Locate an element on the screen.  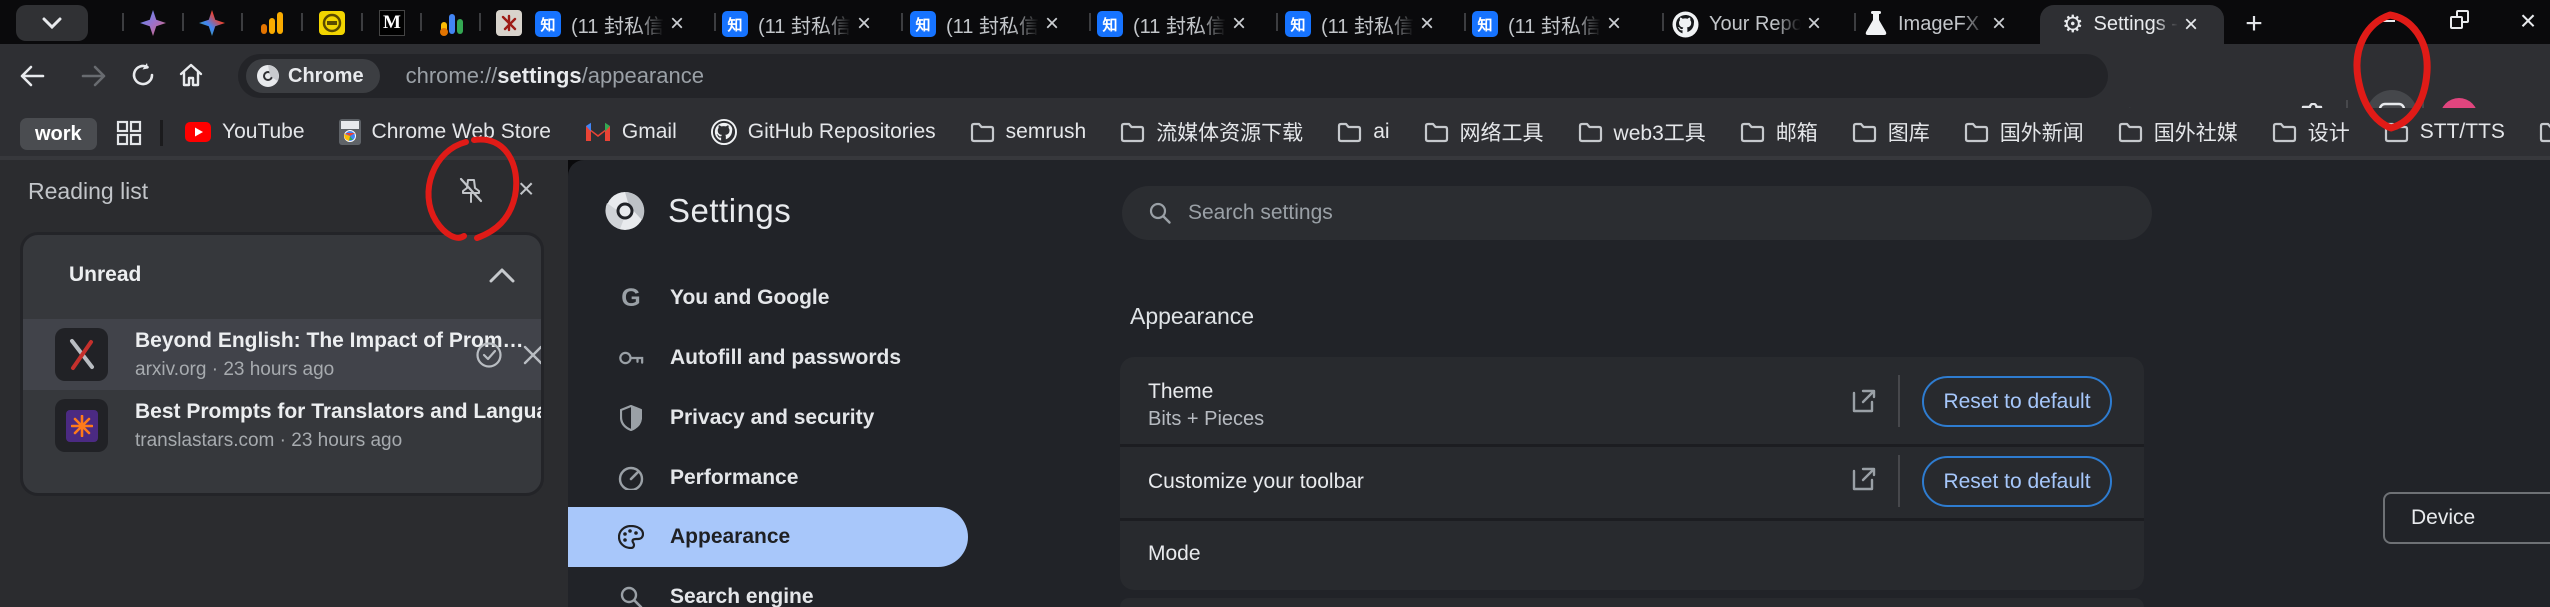
tab-github-repo: Your Repo × is located at coordinates (1760, 24).